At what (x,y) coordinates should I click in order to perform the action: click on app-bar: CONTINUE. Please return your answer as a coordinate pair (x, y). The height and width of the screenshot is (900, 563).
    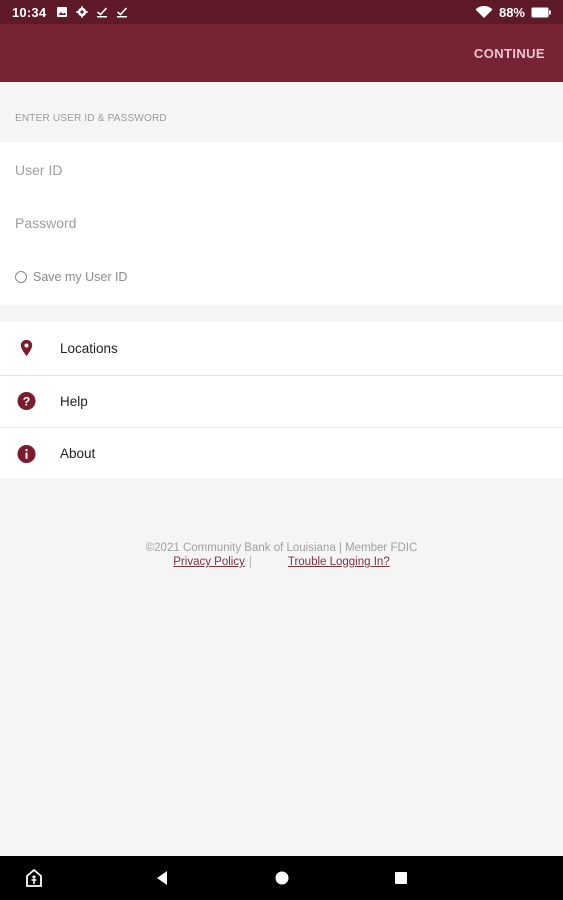
    Looking at the image, I should click on (281, 53).